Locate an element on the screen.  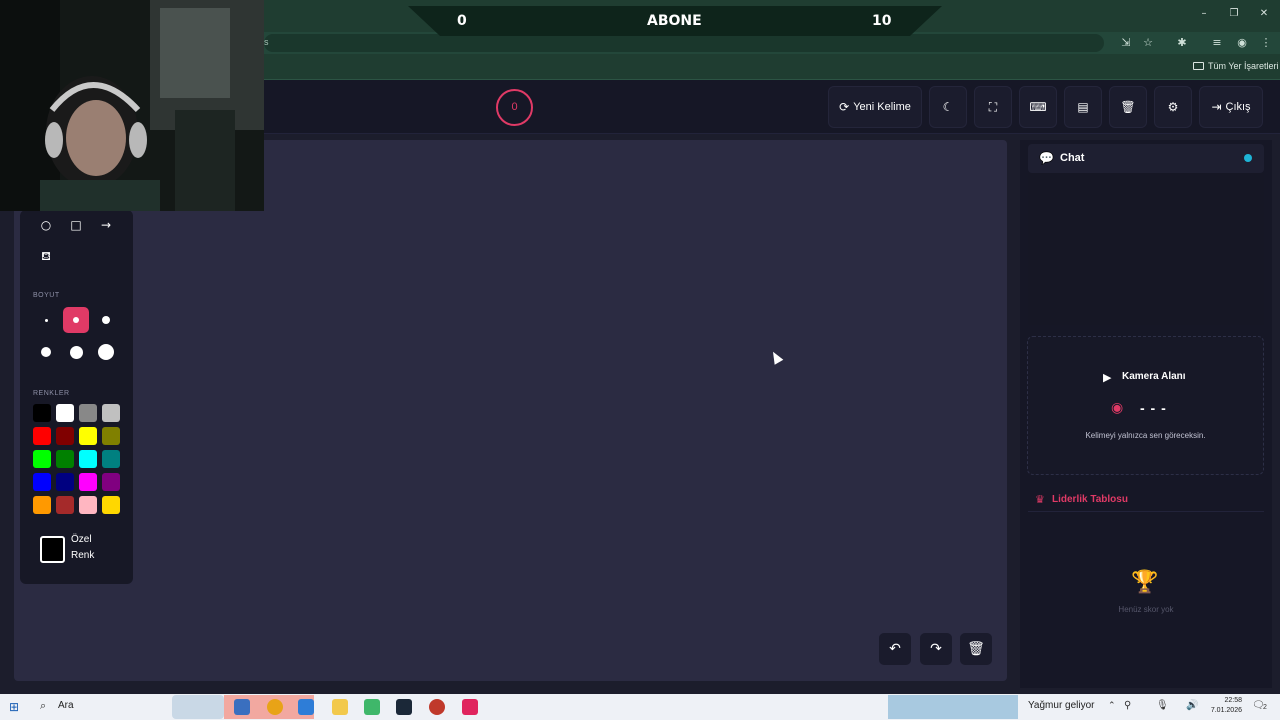
score-banner: 0 ABONE 10 is located at coordinates (675, 21).